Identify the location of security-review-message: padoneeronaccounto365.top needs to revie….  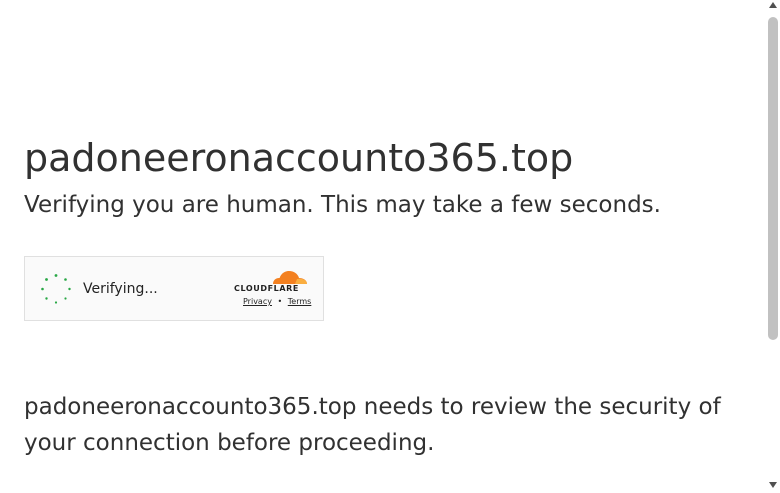
(372, 425).